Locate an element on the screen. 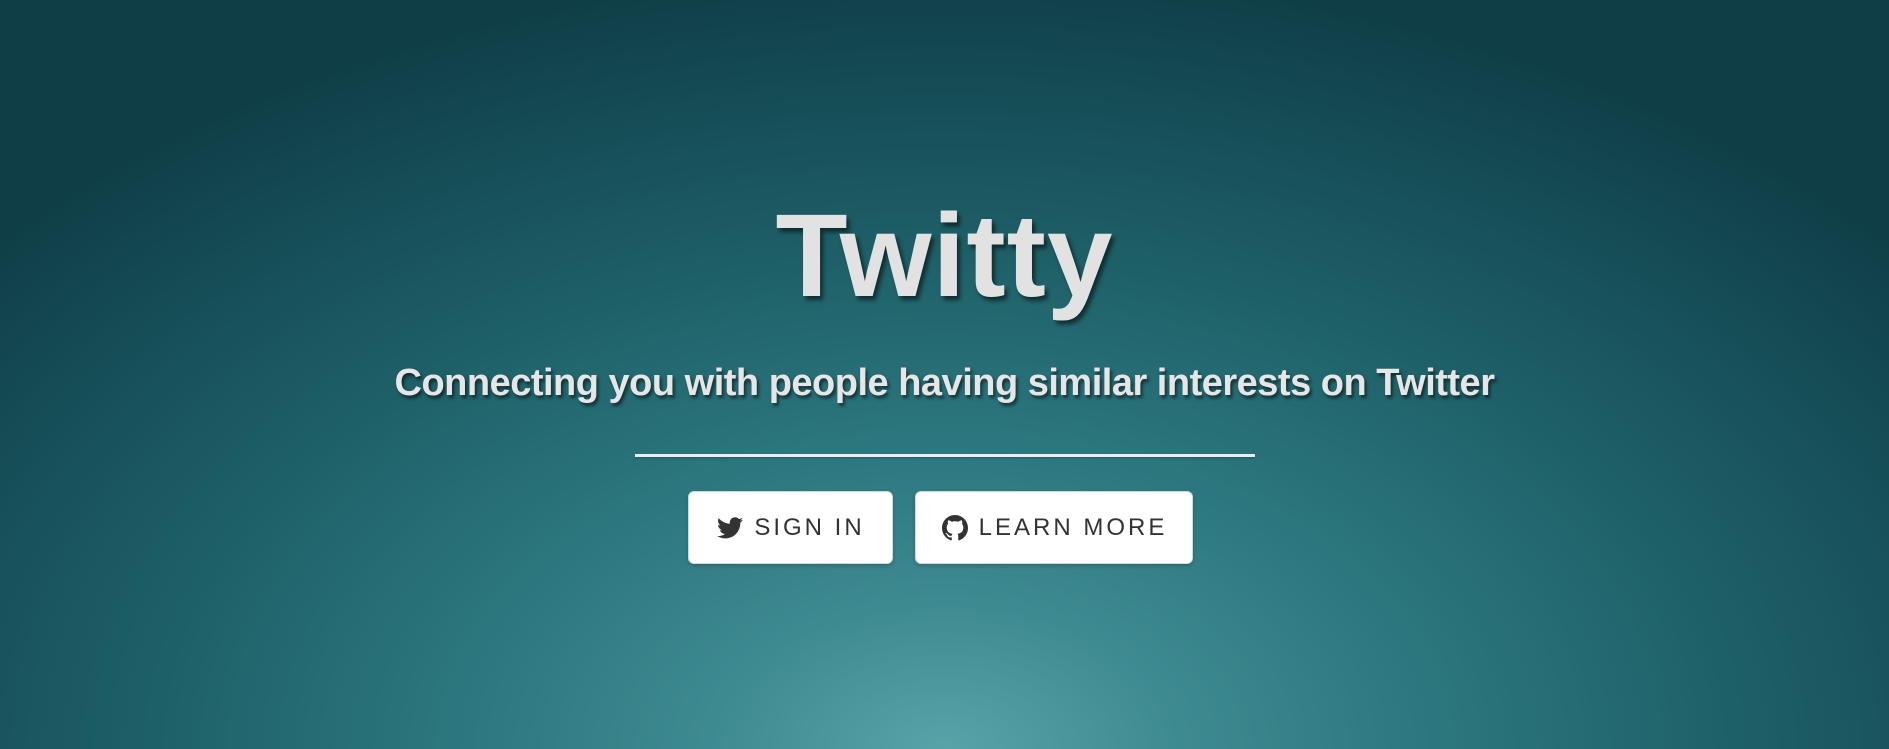  sign-in-button: SIGN IN is located at coordinates (790, 527).